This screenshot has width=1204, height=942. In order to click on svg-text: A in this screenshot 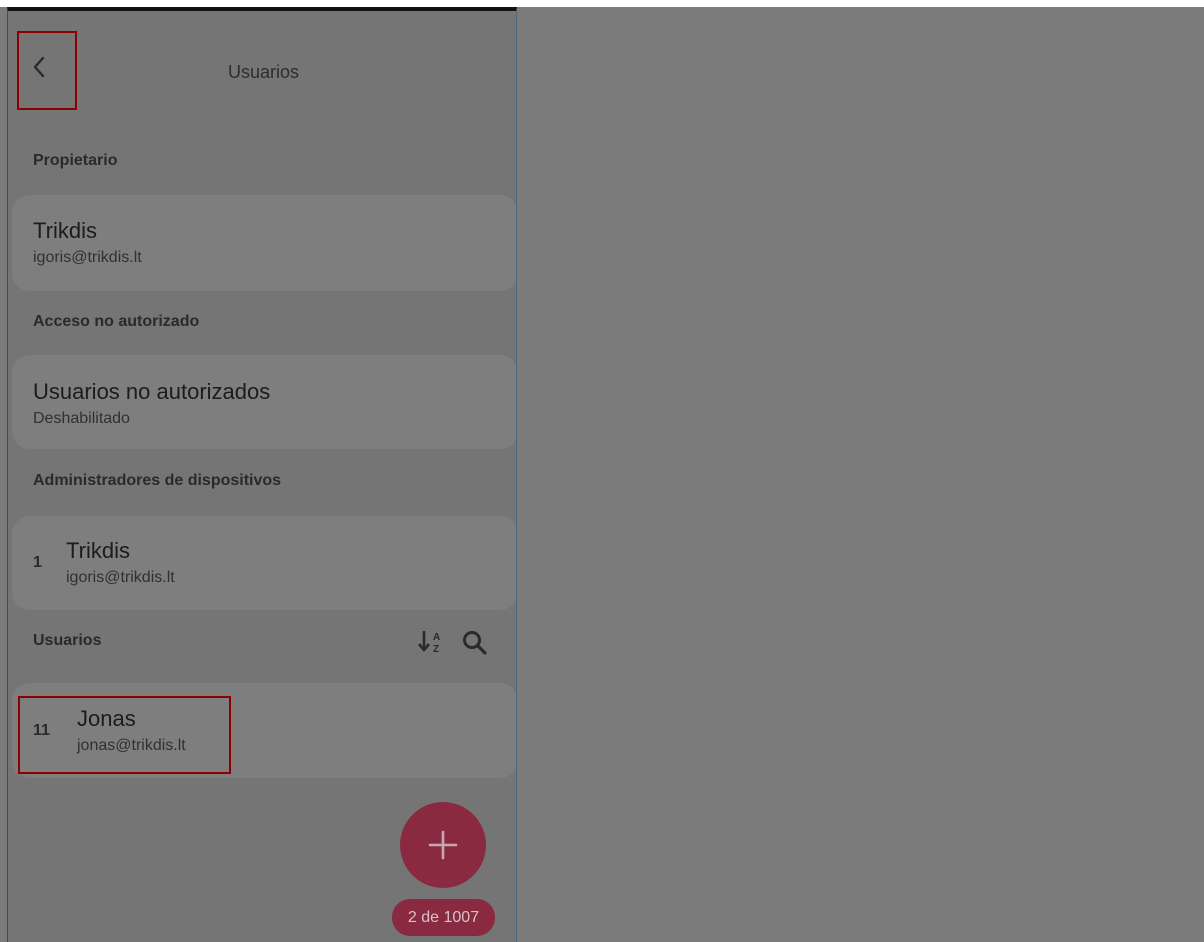, I will do `click(436, 637)`.